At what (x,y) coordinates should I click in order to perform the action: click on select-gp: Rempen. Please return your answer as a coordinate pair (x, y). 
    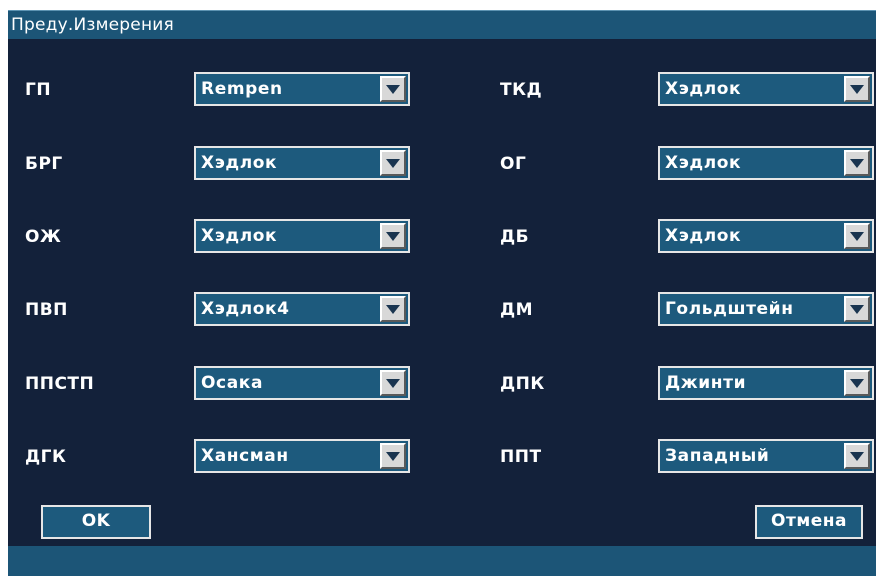
    Looking at the image, I should click on (302, 89).